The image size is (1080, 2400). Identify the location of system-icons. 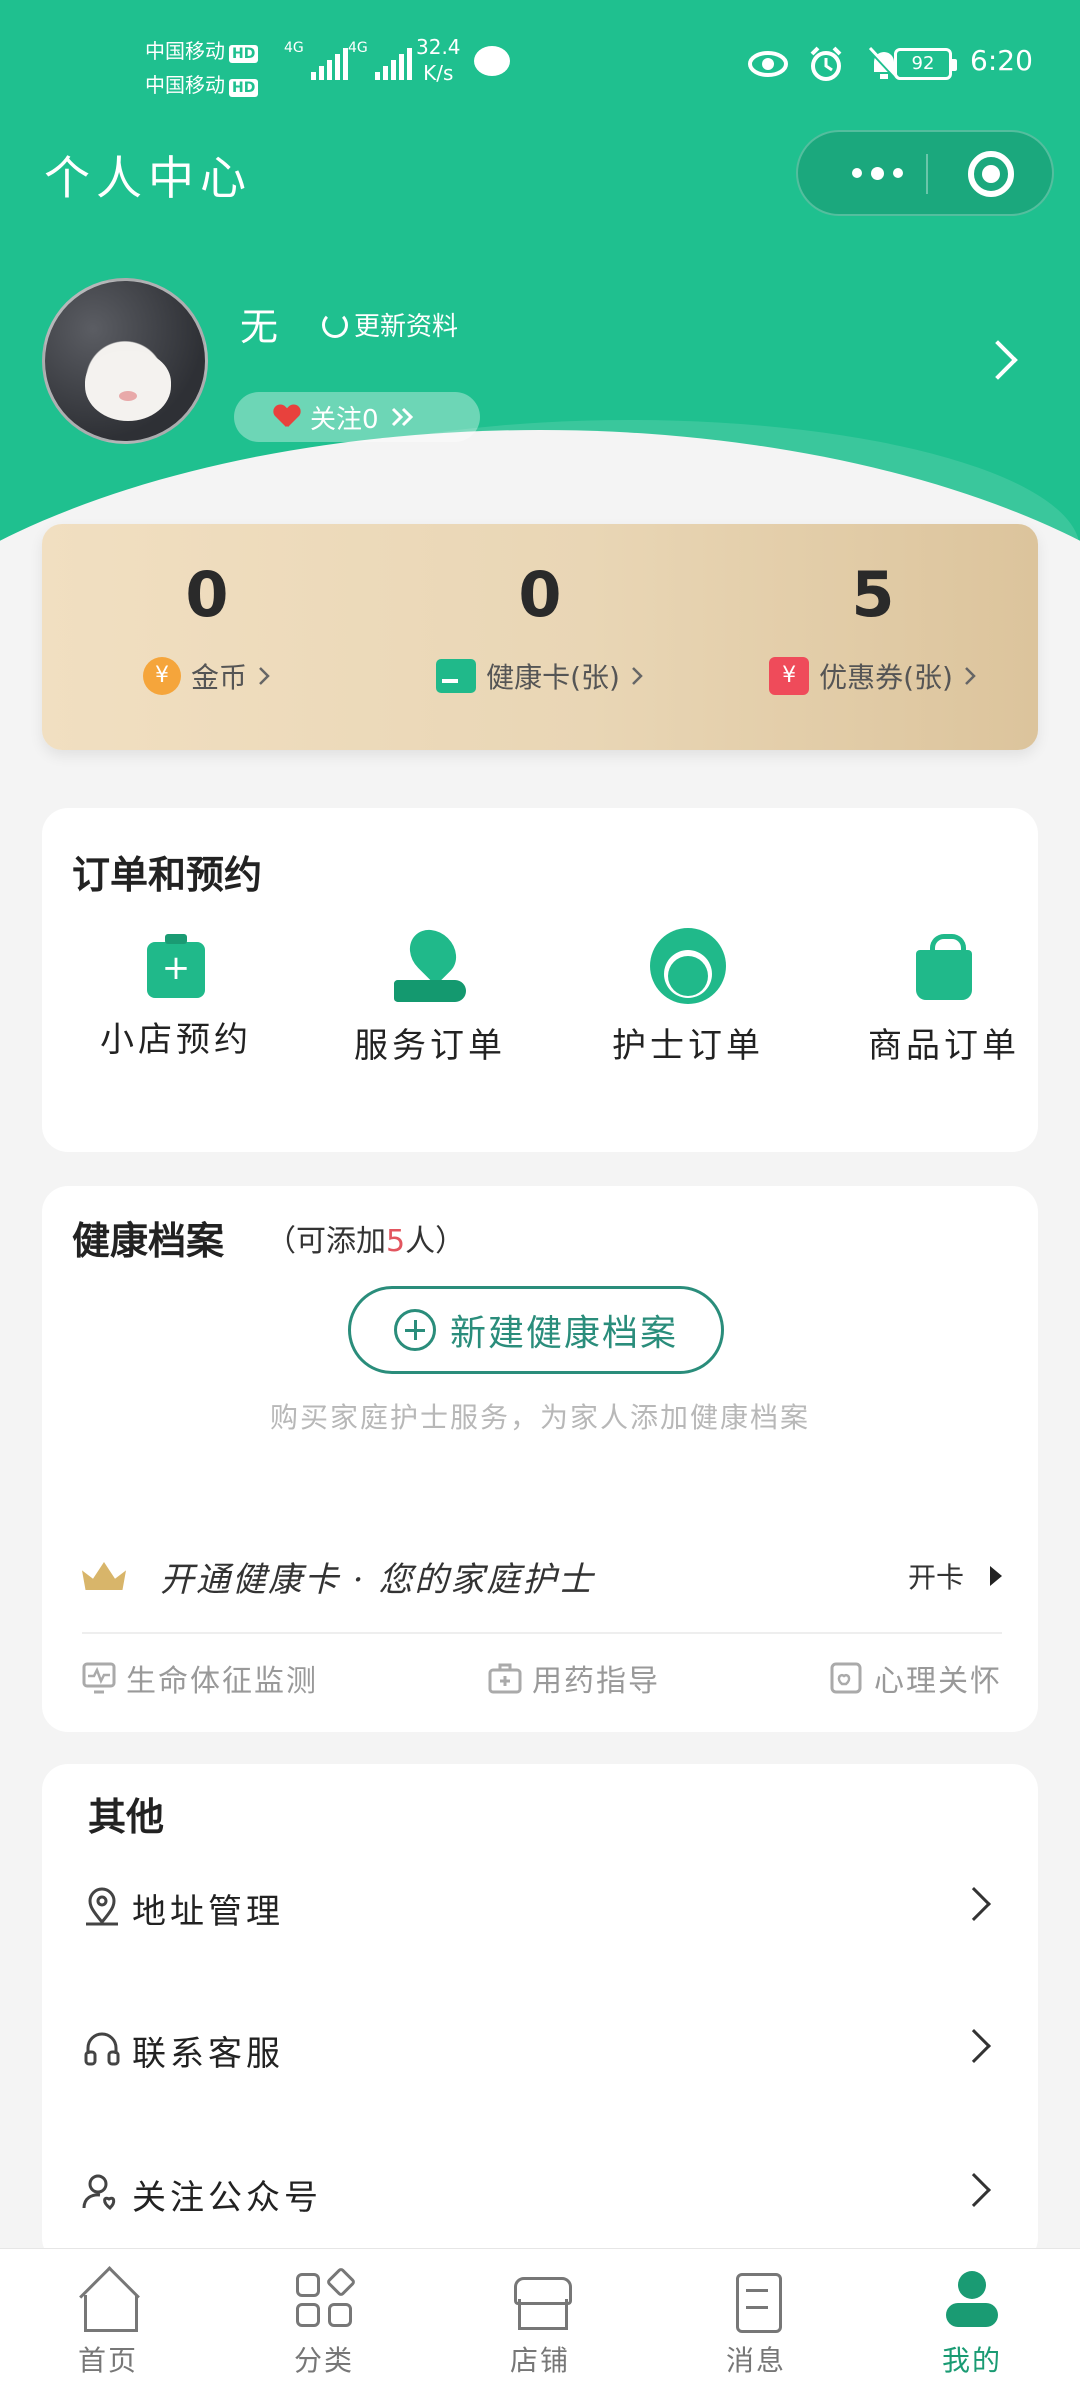
(826, 64).